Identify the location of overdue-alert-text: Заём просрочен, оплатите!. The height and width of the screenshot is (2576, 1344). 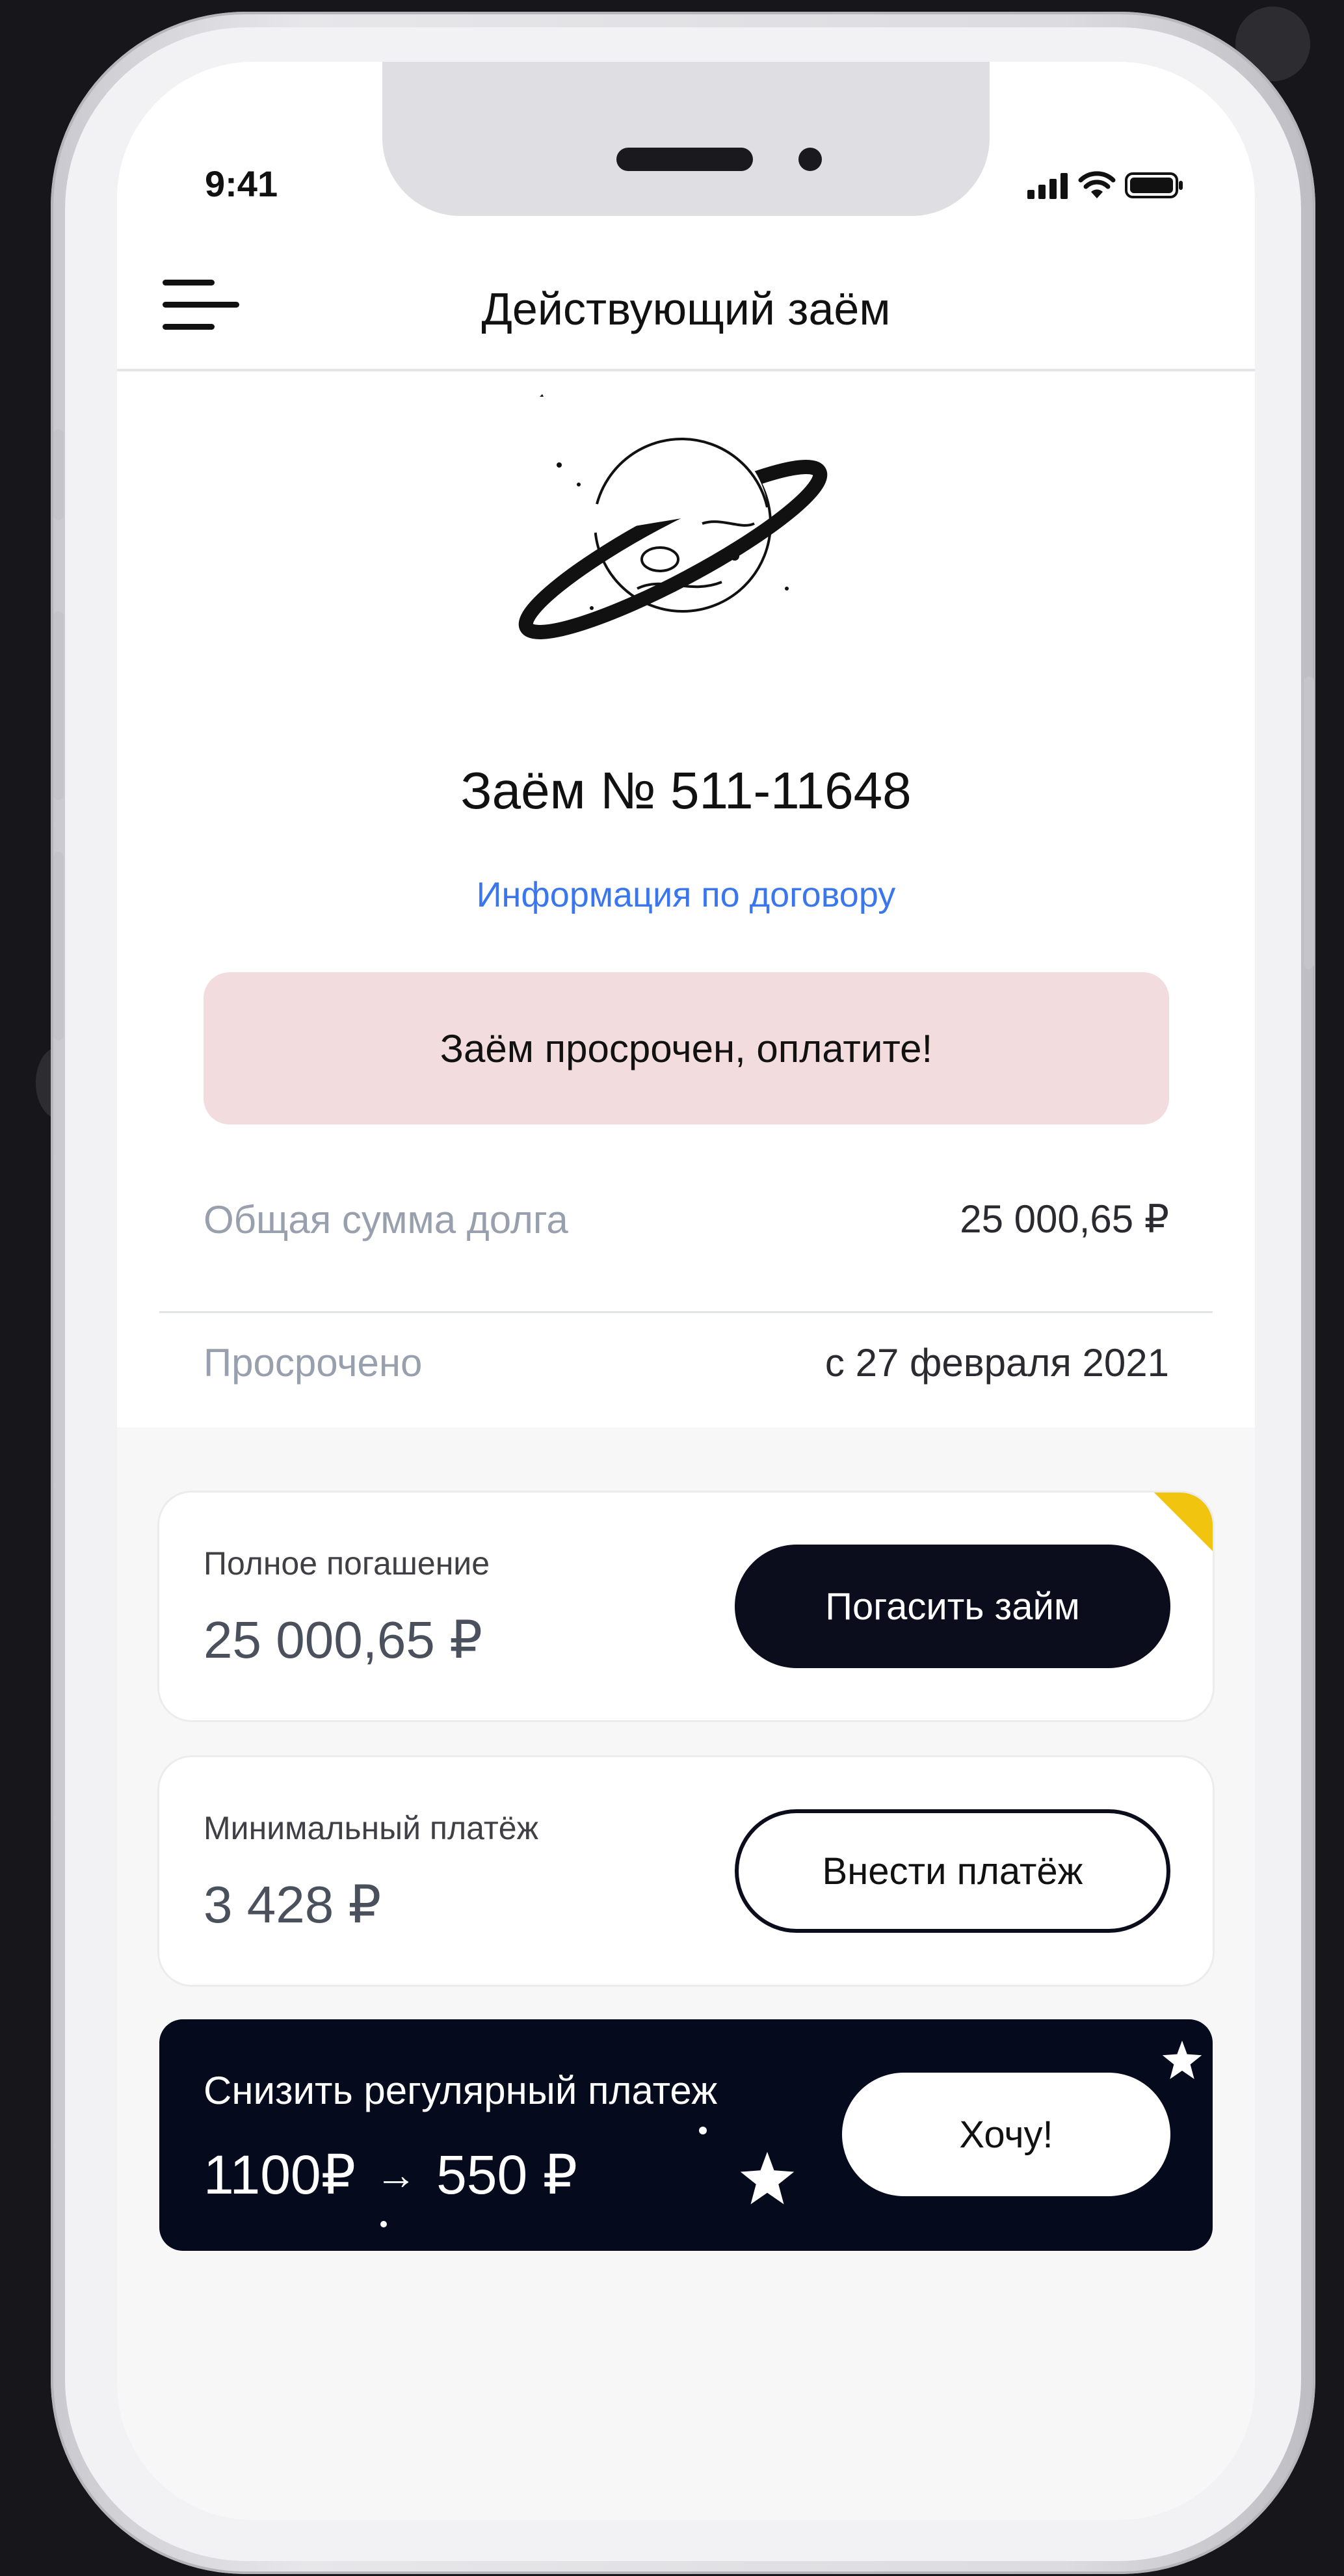
(686, 1048).